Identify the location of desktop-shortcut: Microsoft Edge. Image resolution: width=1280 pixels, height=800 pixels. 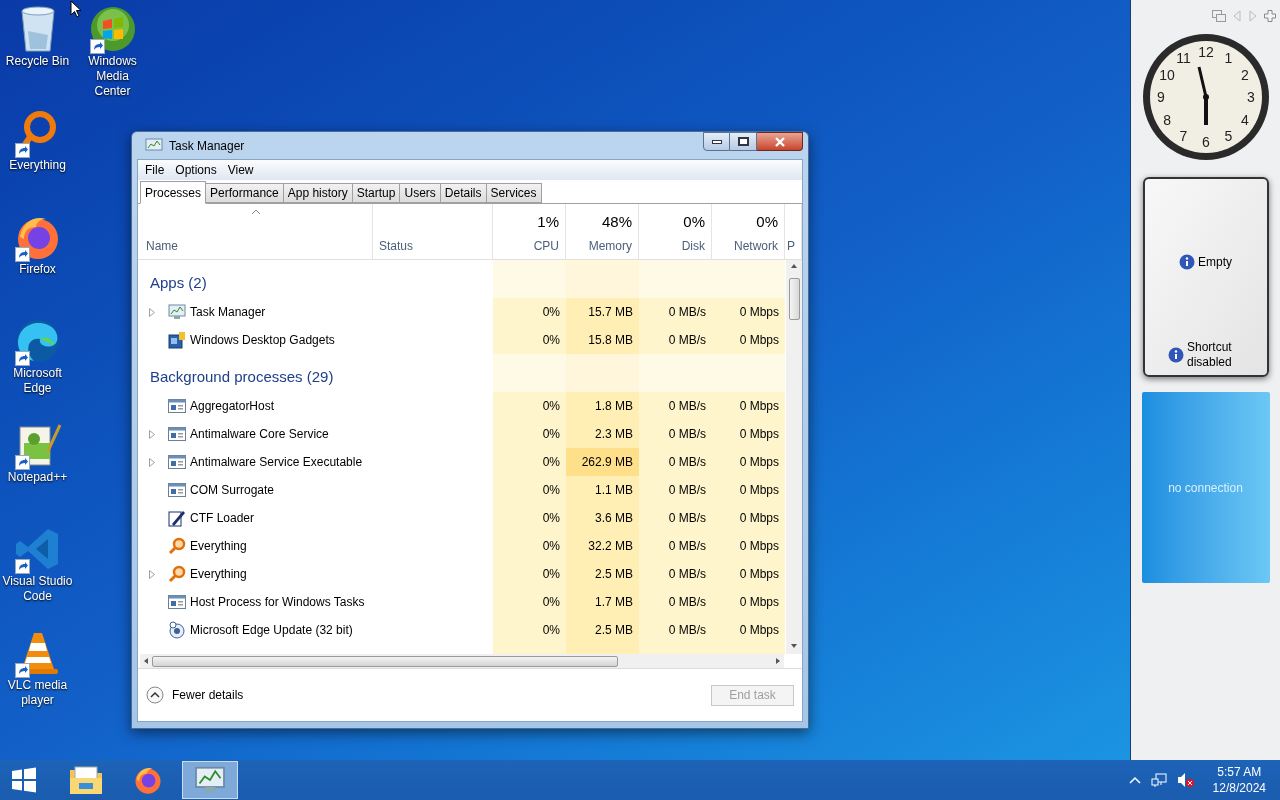
(37, 368).